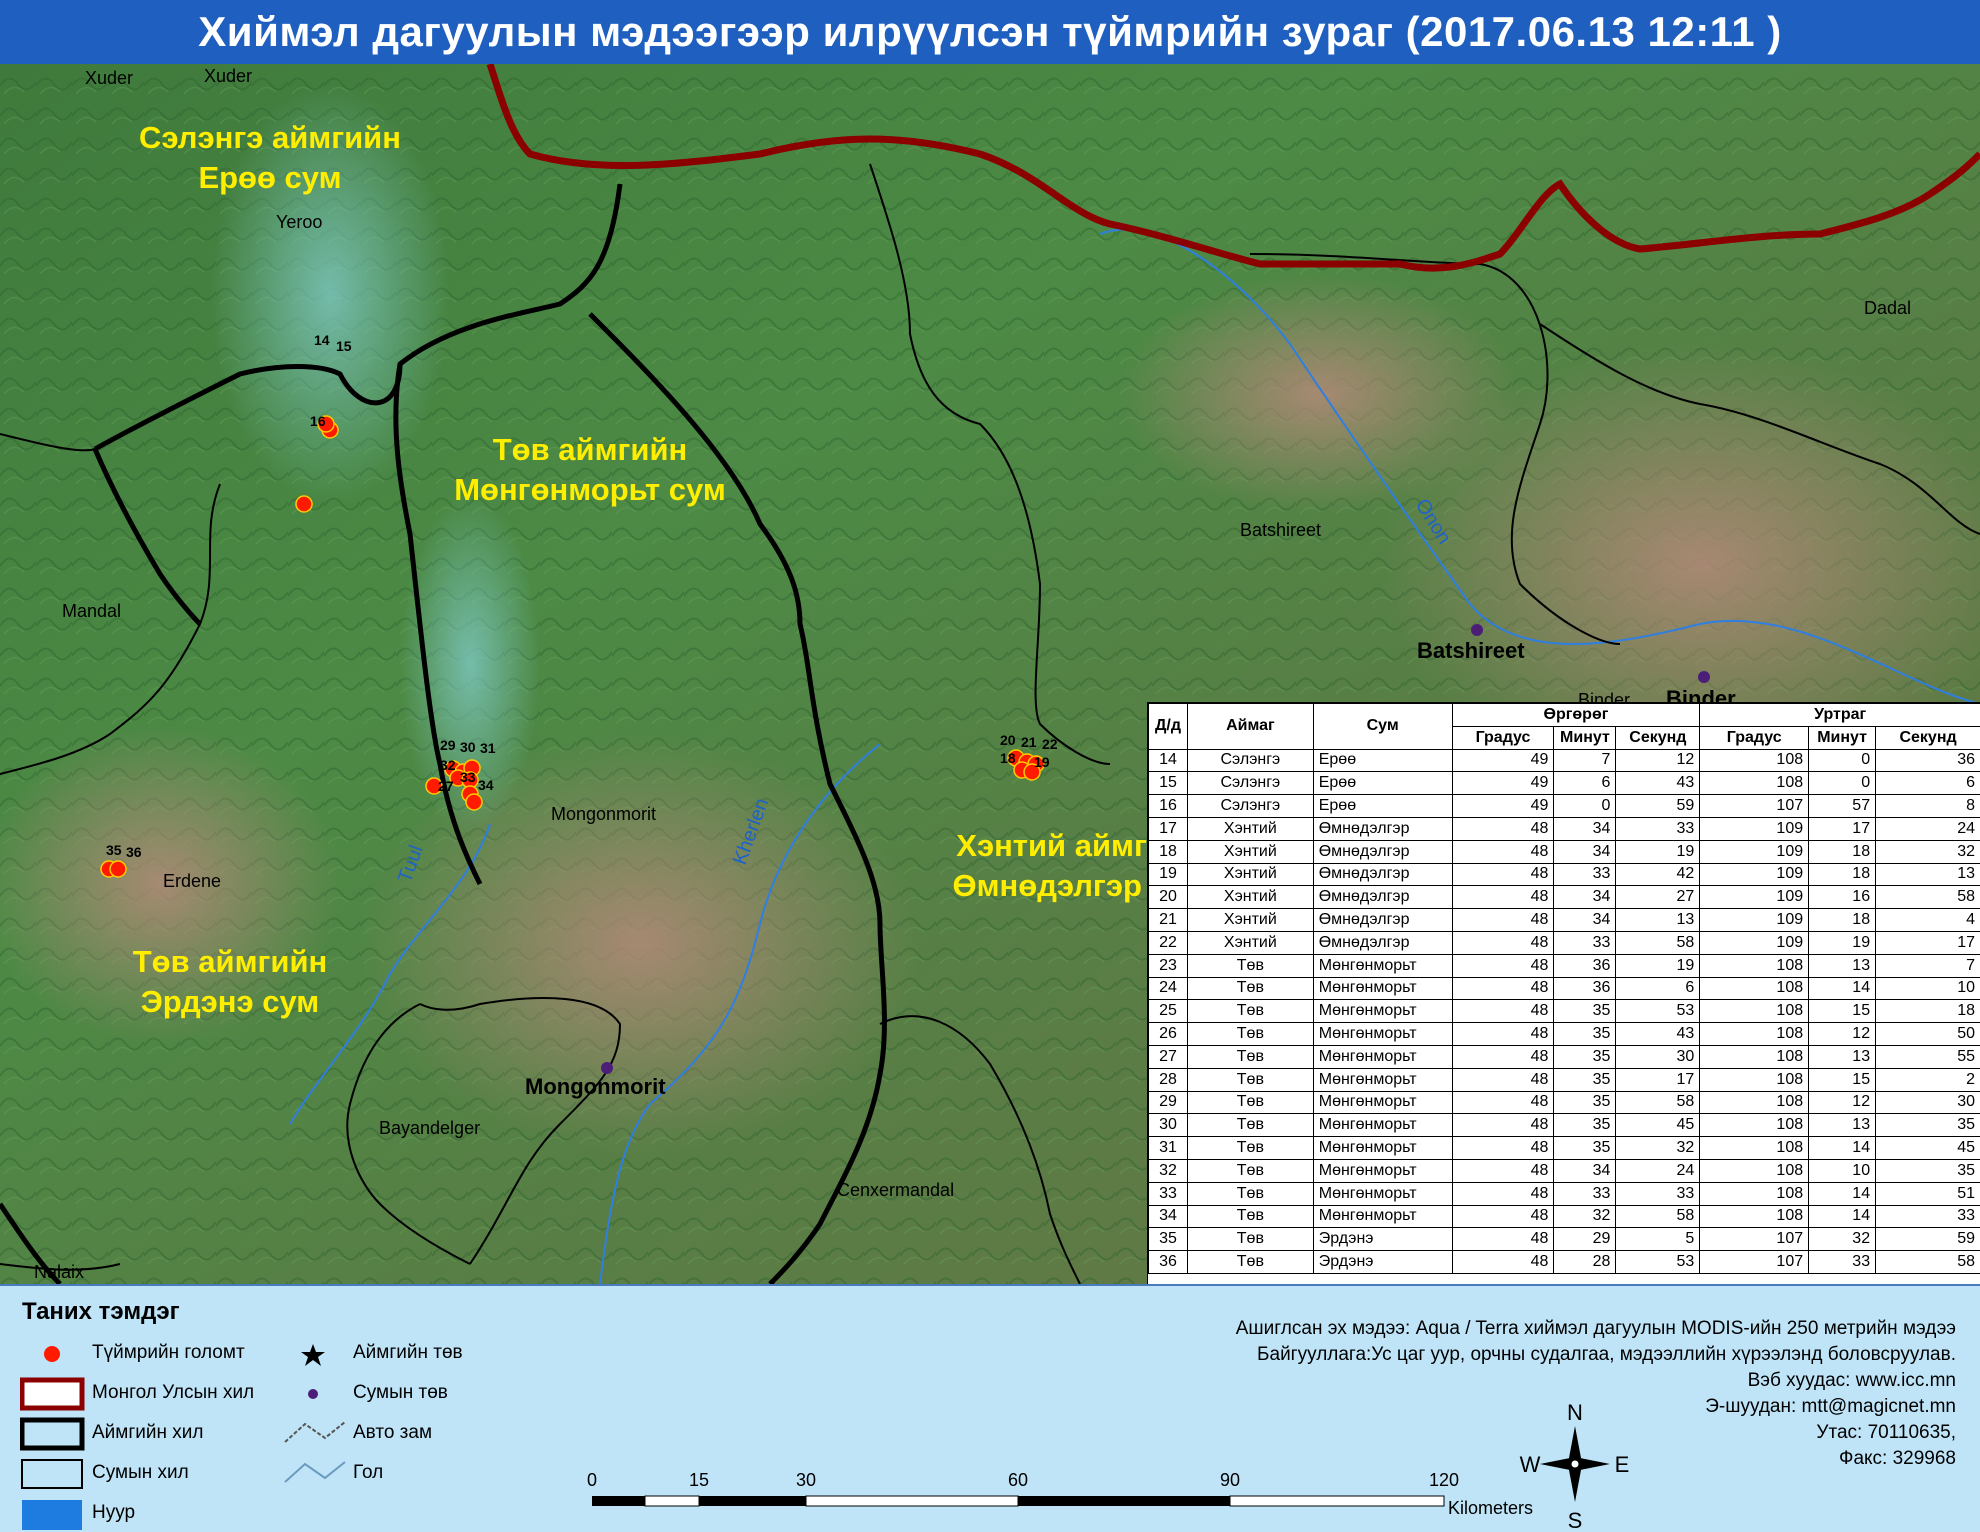 The width and height of the screenshot is (1980, 1532). What do you see at coordinates (59, 1272) in the screenshot?
I see `place-label: Nalaix` at bounding box center [59, 1272].